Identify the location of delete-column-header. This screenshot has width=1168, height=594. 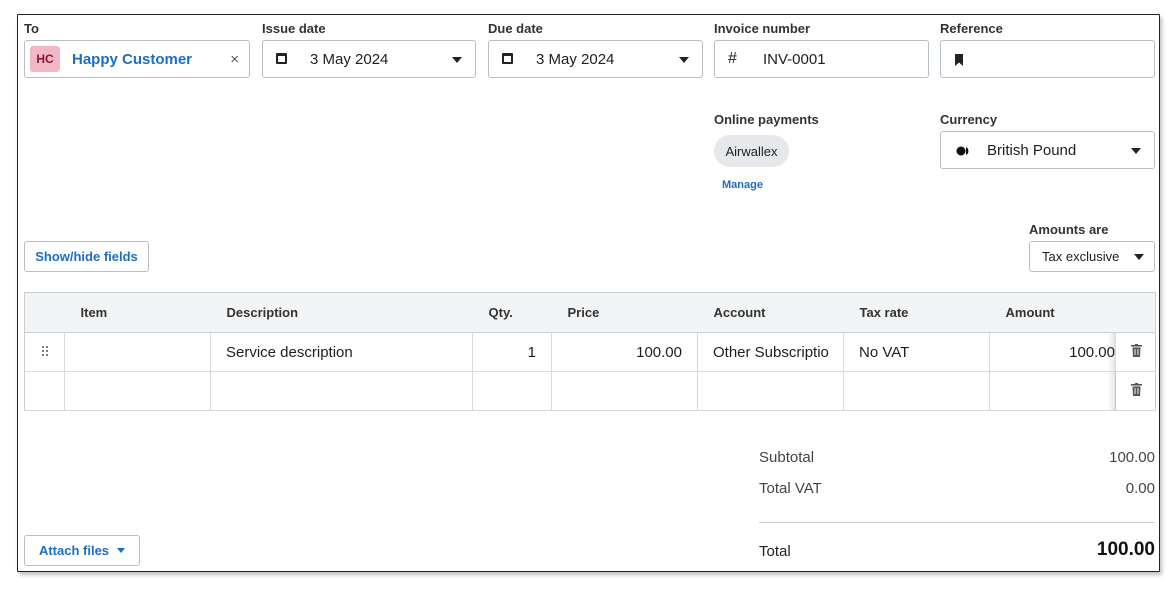
(1135, 312).